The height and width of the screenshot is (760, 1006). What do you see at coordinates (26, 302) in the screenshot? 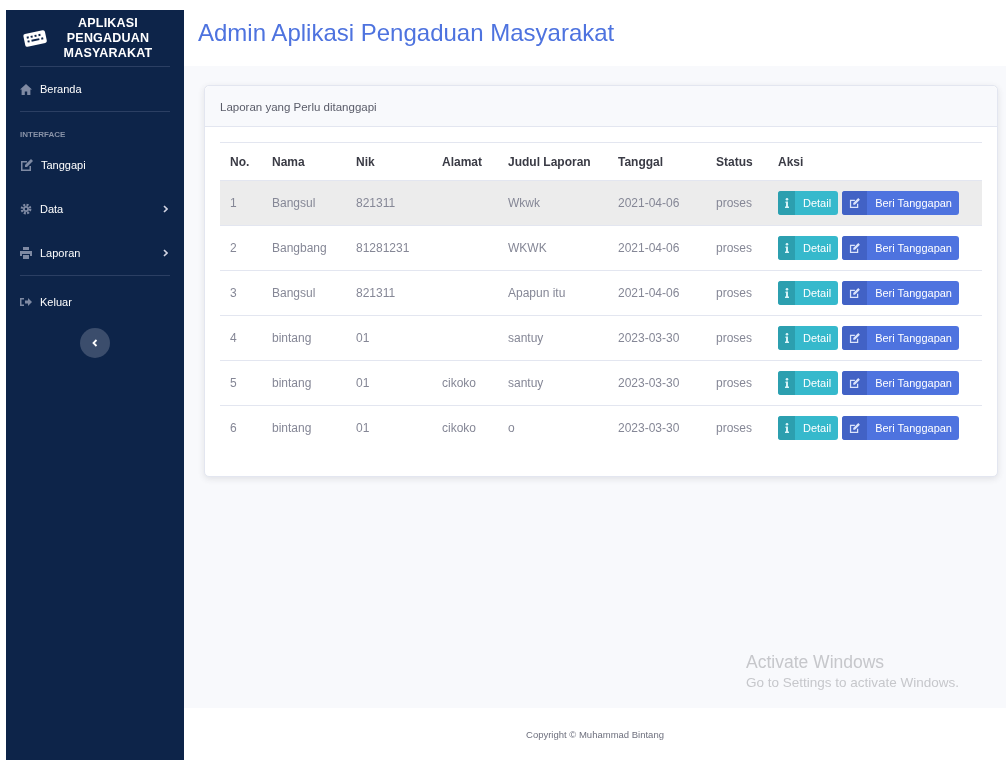
I see `sign-out-icon` at bounding box center [26, 302].